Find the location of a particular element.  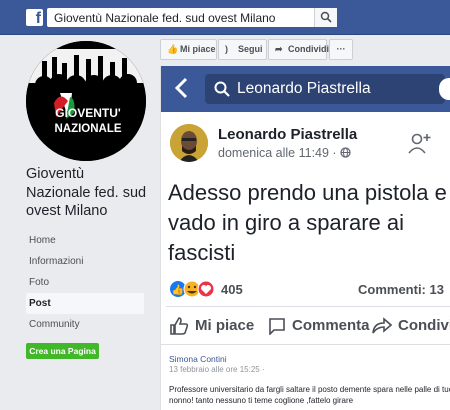

page-logo: GIOVENTU' NAZIONALE is located at coordinates (86, 101).